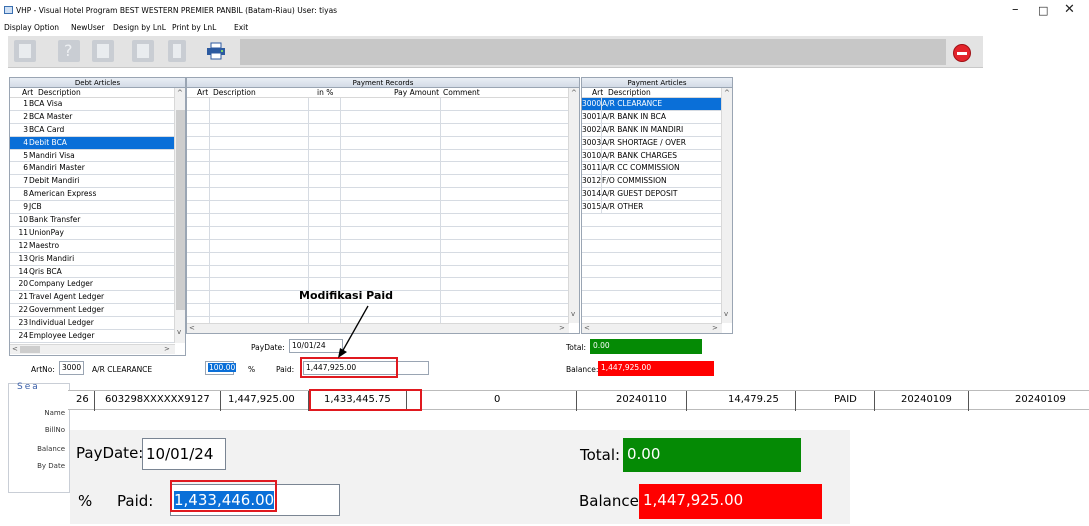  I want to click on payment-article-row: 3014 A/R GUEST DEPOSIT, so click(657, 195).